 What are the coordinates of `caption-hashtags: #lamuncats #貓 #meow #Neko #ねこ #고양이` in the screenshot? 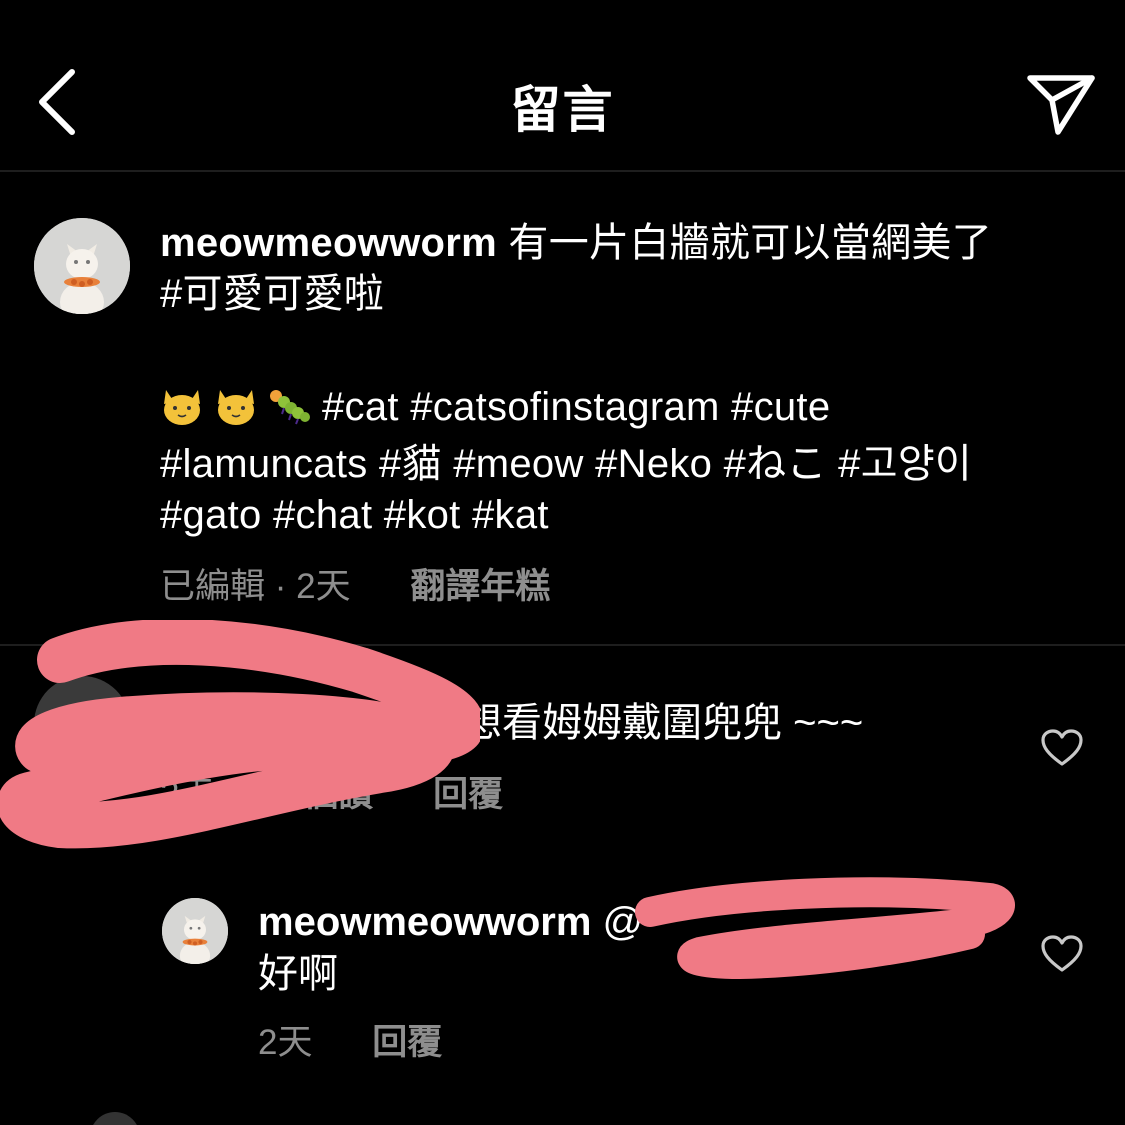 It's located at (620, 464).